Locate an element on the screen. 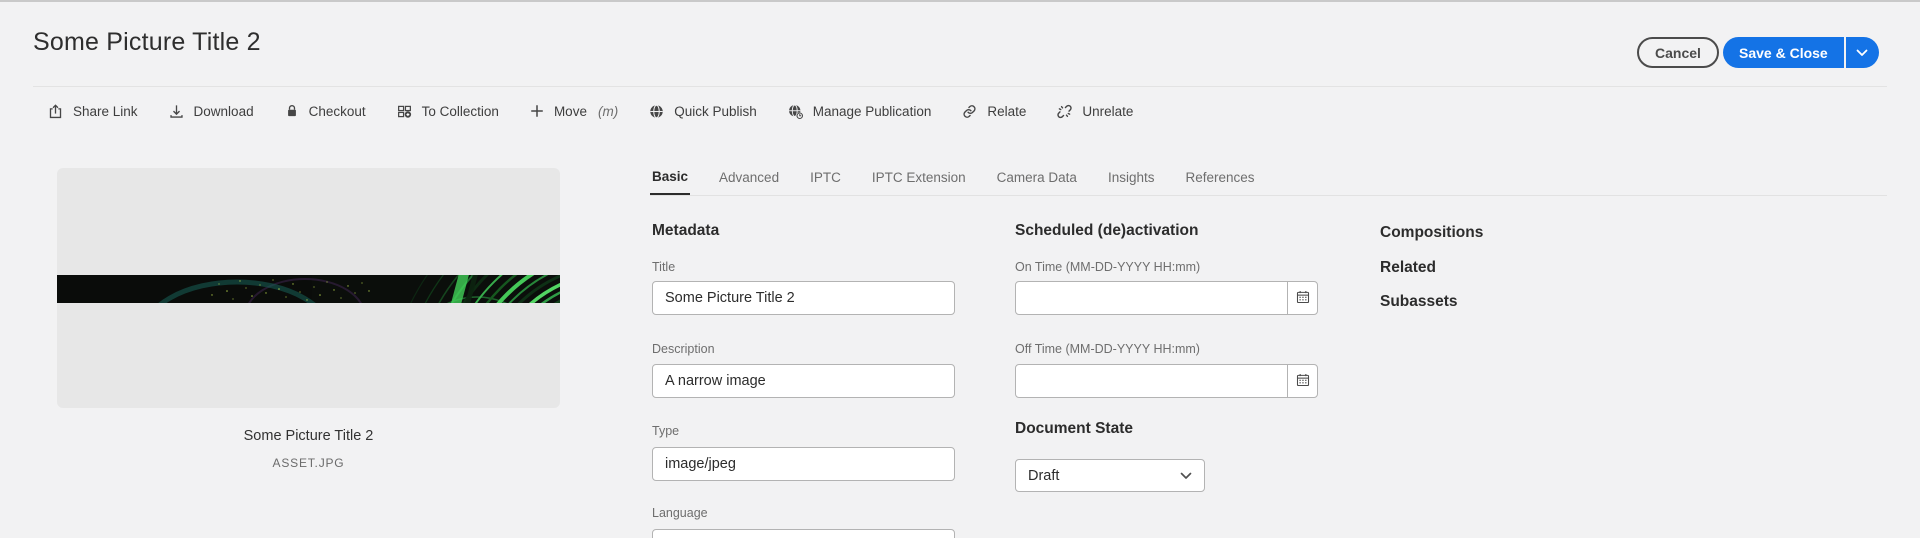 The width and height of the screenshot is (1920, 538). document-state-value: Draft is located at coordinates (1044, 475).